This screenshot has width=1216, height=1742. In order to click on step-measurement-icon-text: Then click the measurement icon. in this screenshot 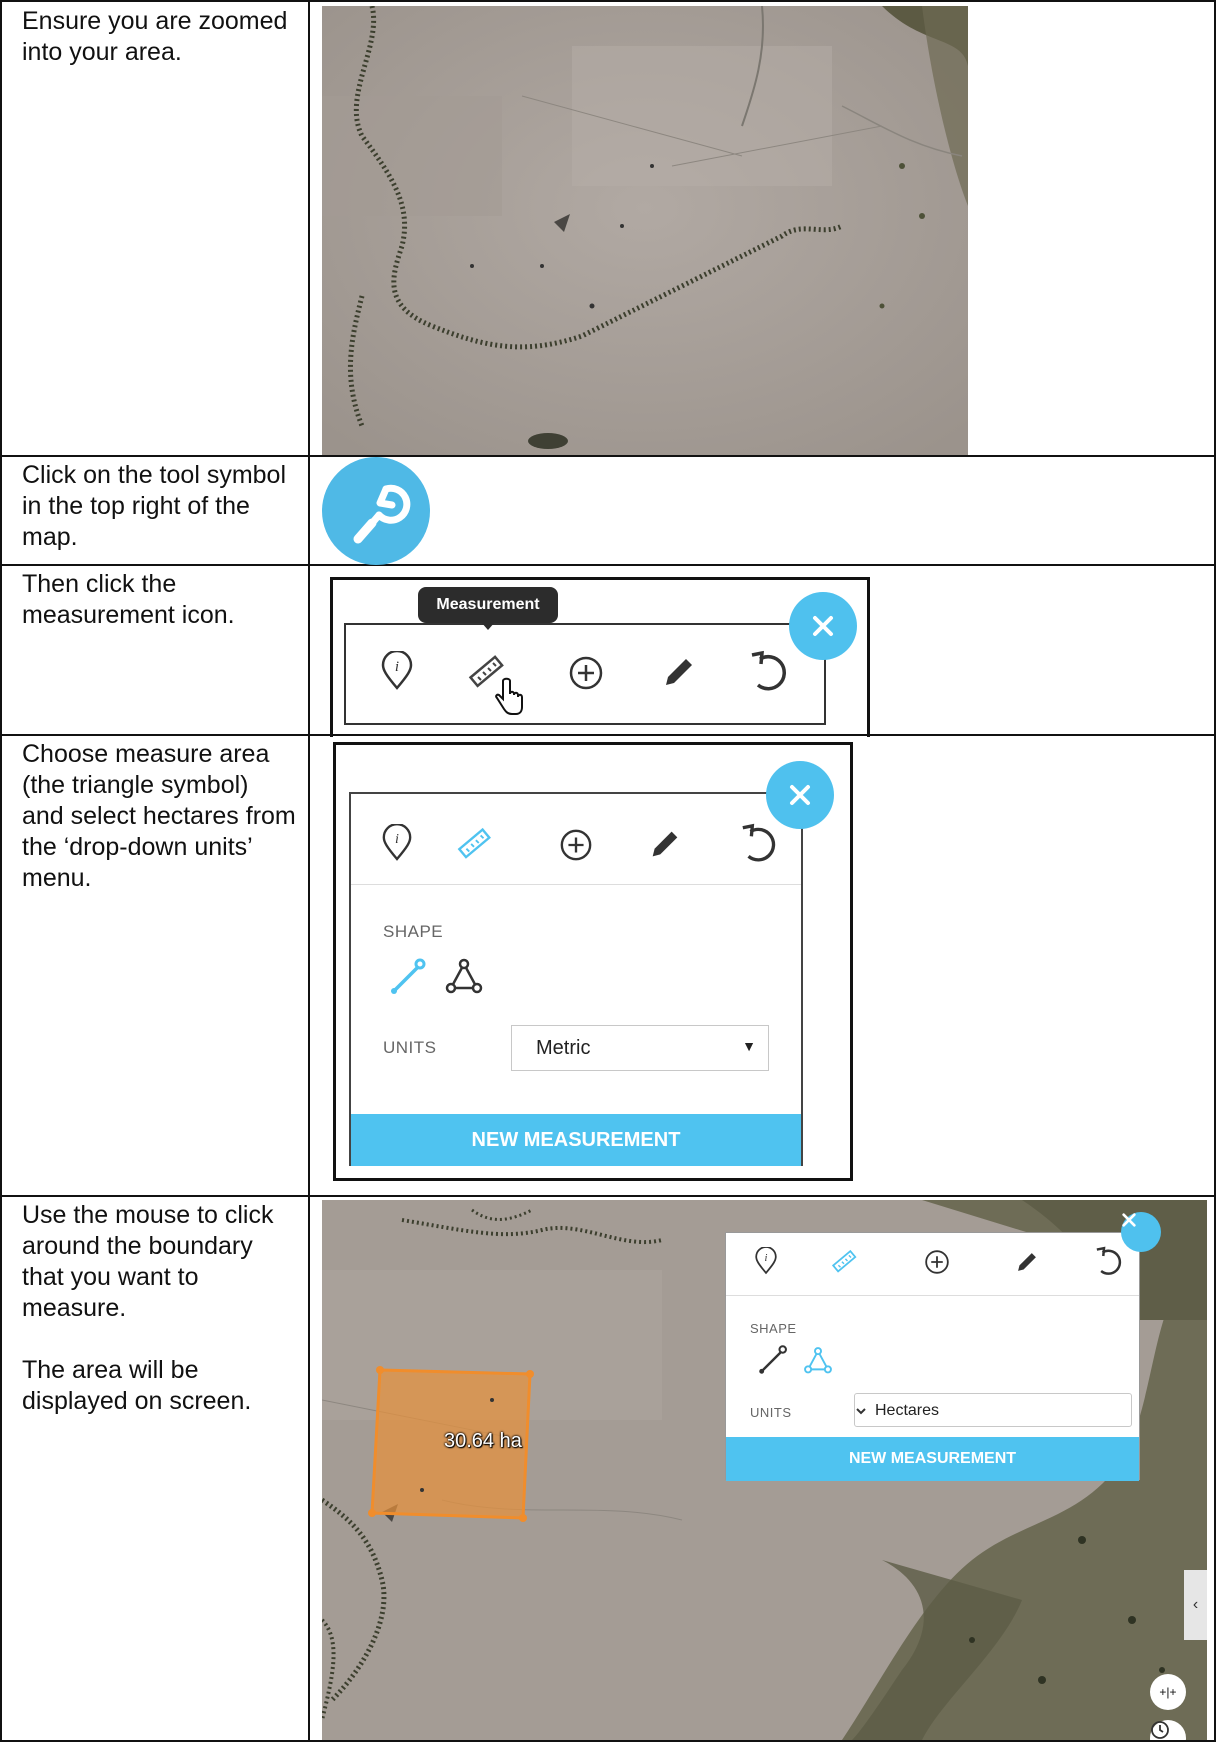, I will do `click(128, 599)`.